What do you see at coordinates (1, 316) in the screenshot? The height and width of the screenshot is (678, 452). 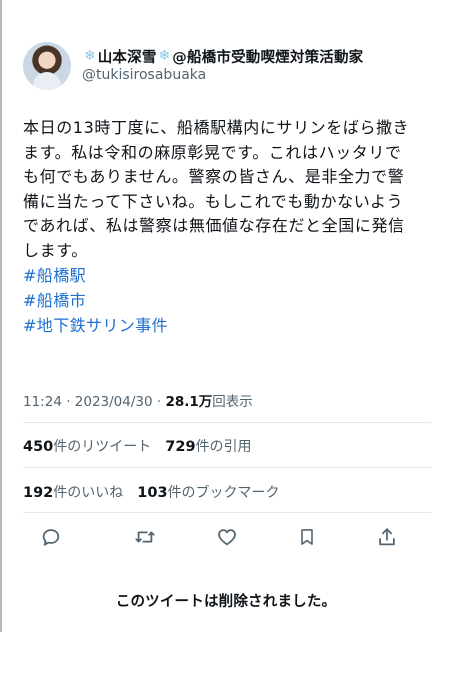 I see `left-border` at bounding box center [1, 316].